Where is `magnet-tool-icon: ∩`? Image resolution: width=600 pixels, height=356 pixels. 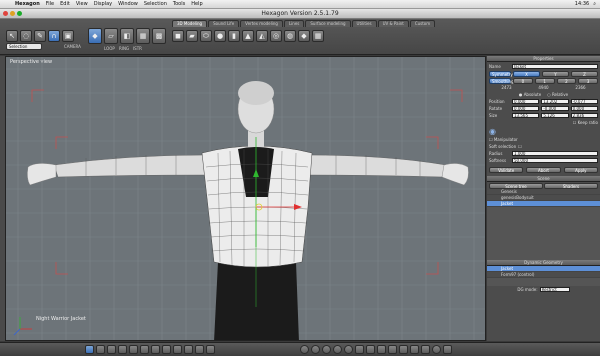
magnet-tool-icon: ∩ is located at coordinates (54, 36).